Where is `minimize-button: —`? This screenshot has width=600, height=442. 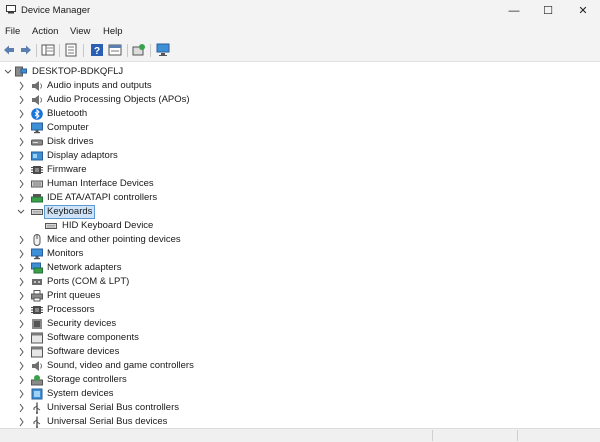 minimize-button: — is located at coordinates (514, 11).